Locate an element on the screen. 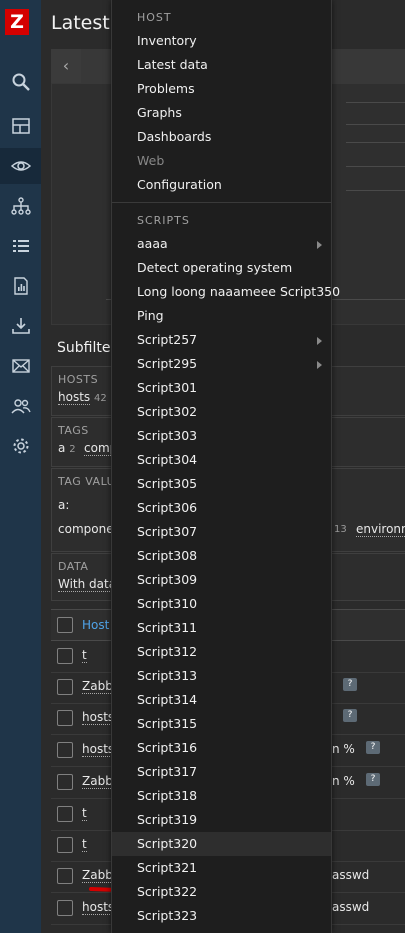  script-item-label: Script312 is located at coordinates (167, 651).